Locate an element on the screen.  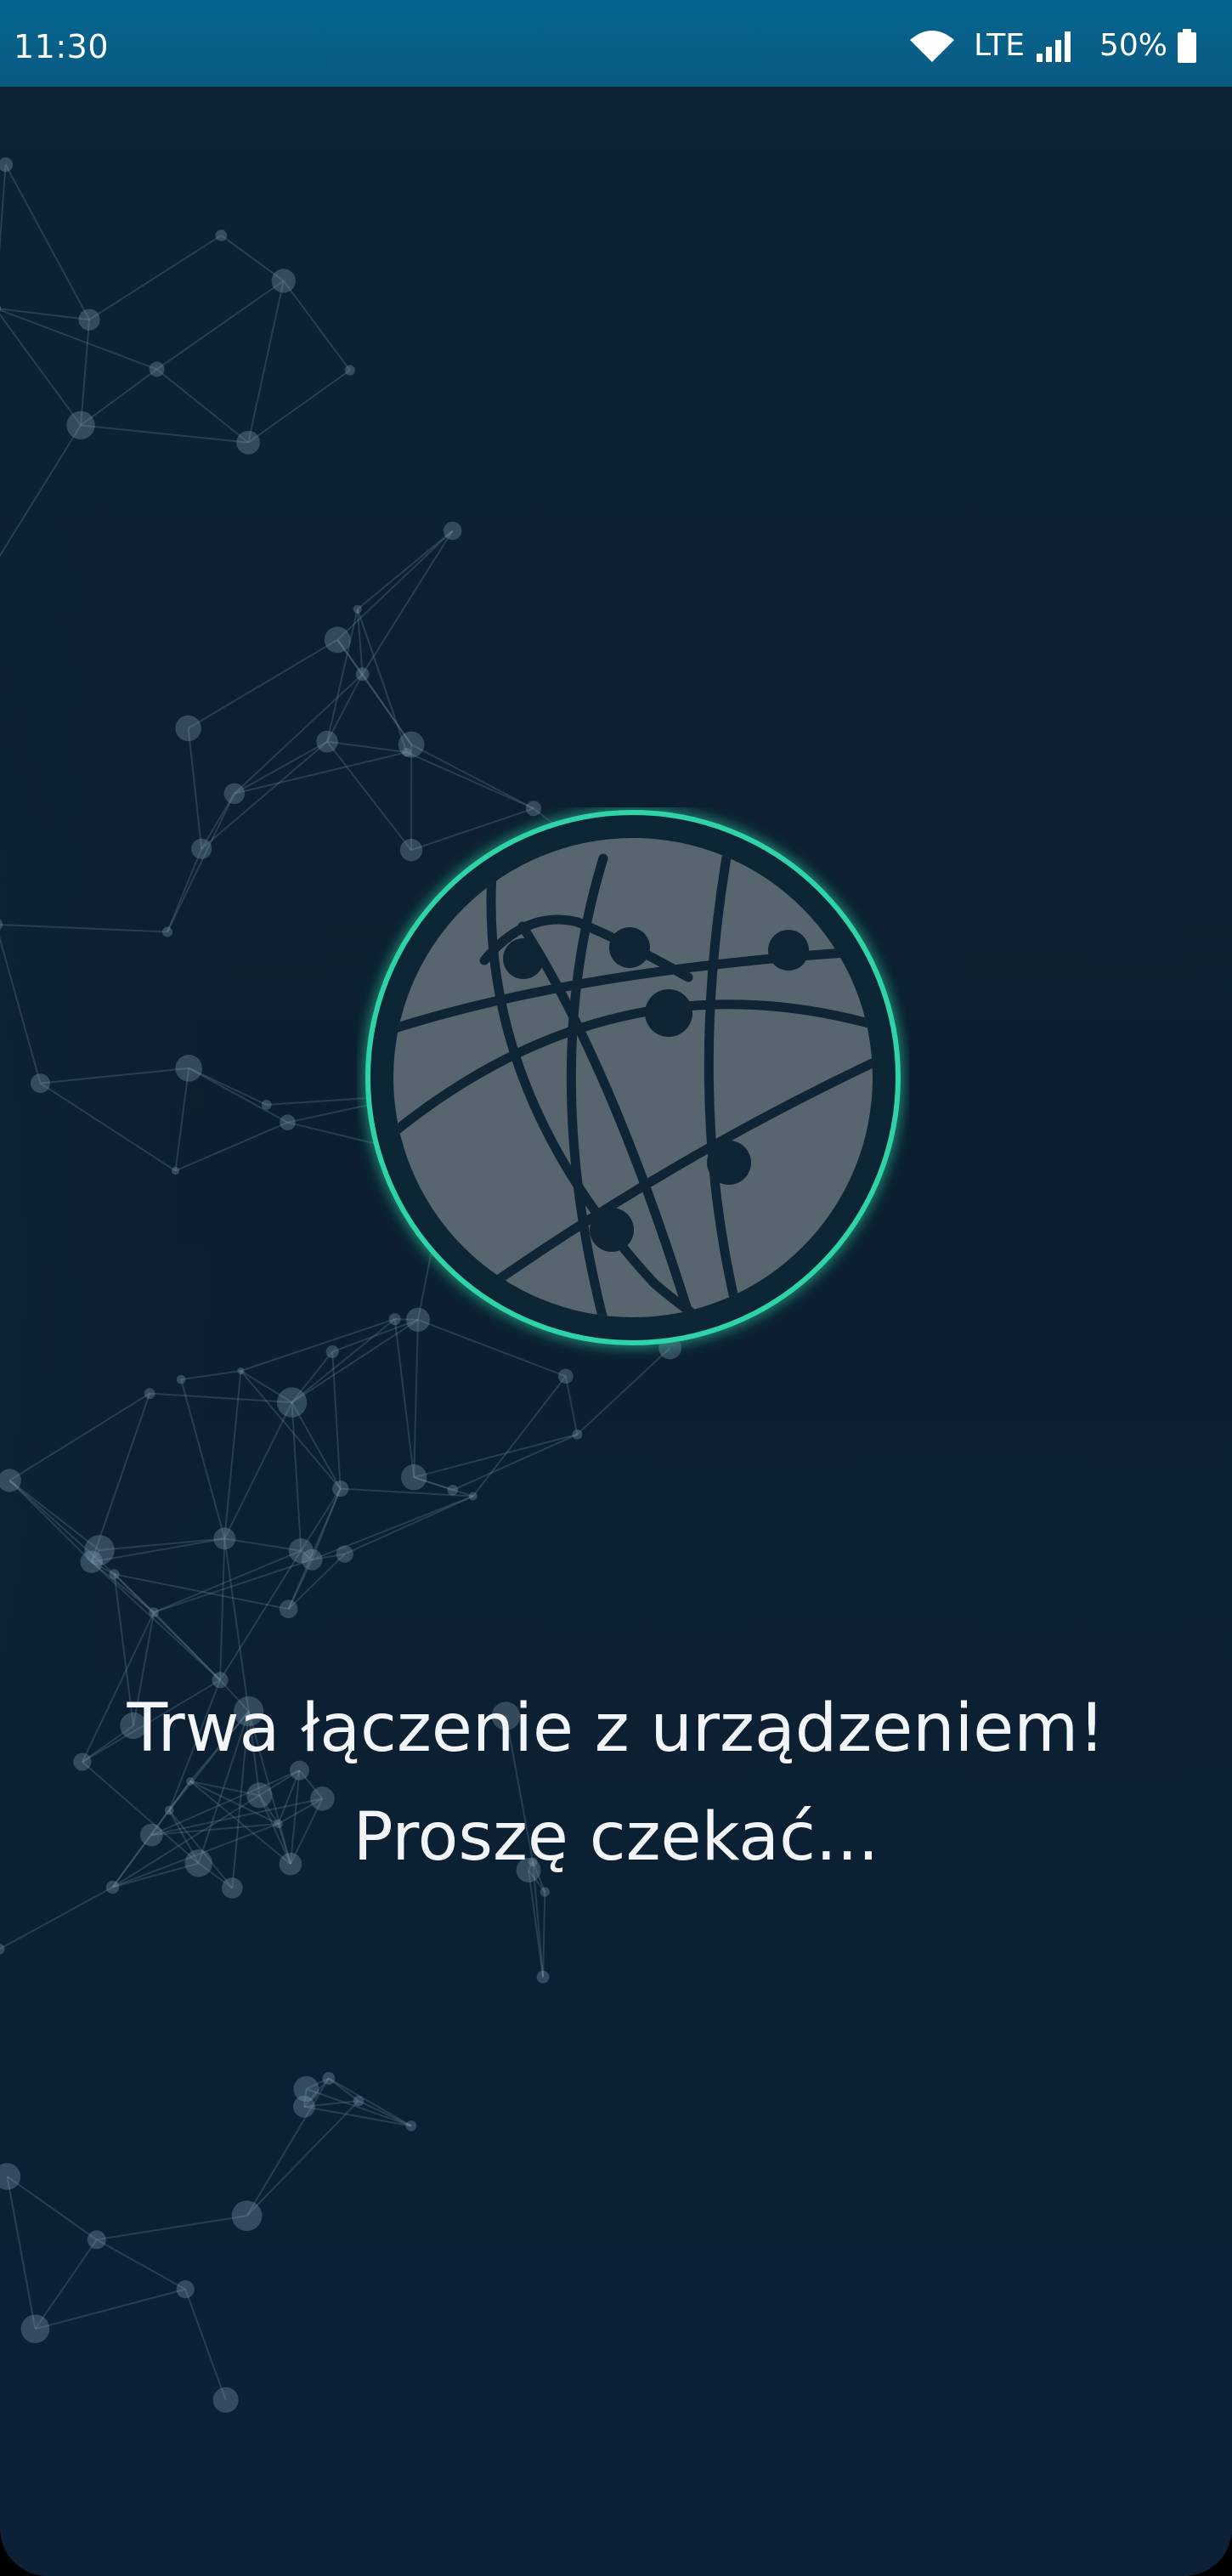
status-indicators: LTE 50% is located at coordinates (1051, 45).